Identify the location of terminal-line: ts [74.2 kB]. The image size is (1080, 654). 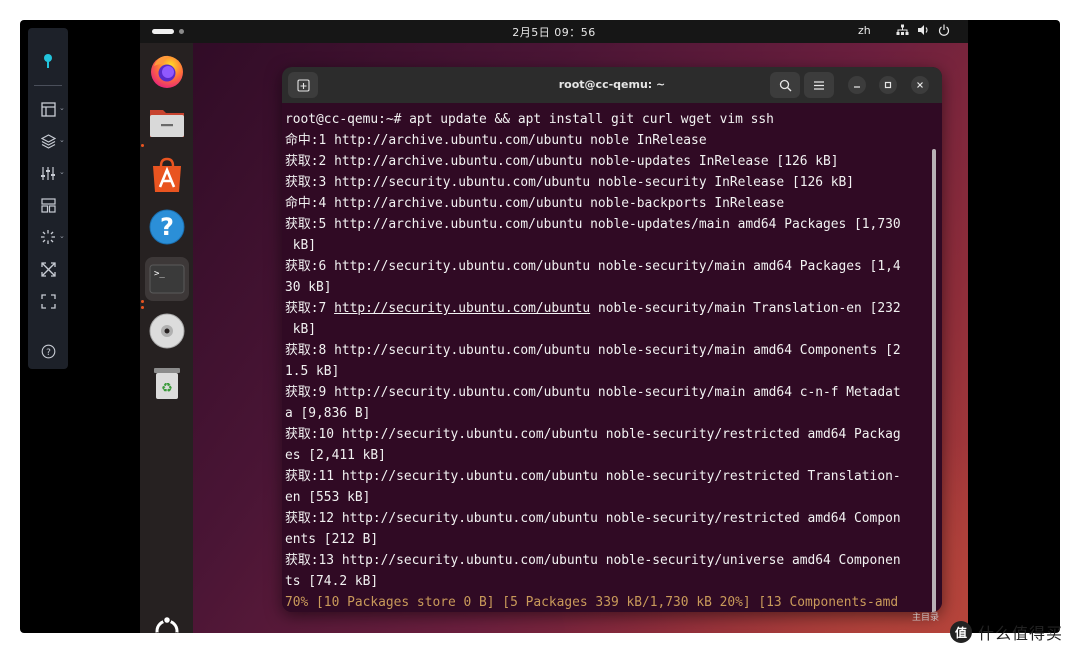
(332, 581).